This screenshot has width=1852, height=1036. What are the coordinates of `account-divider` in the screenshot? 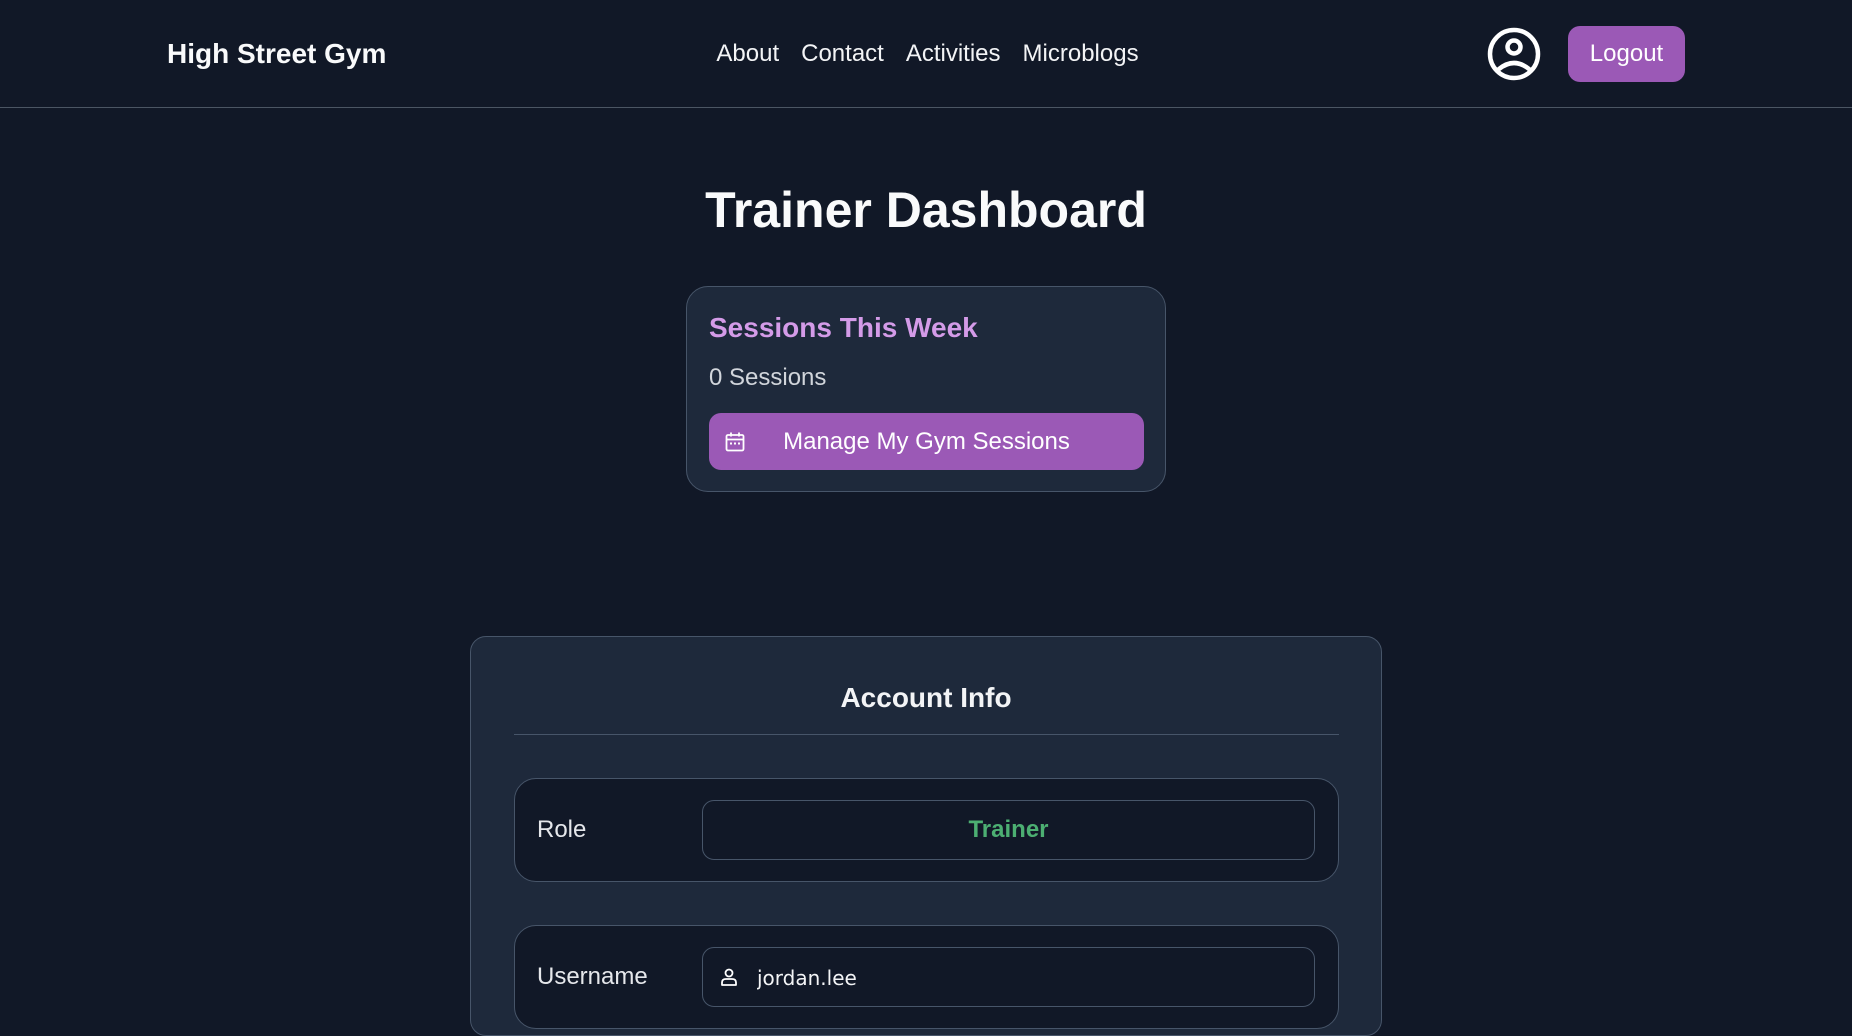 It's located at (926, 734).